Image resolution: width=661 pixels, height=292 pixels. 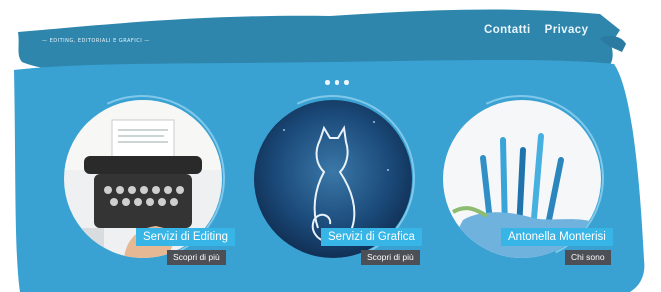 I want to click on more-dots-icon, so click(x=337, y=82).